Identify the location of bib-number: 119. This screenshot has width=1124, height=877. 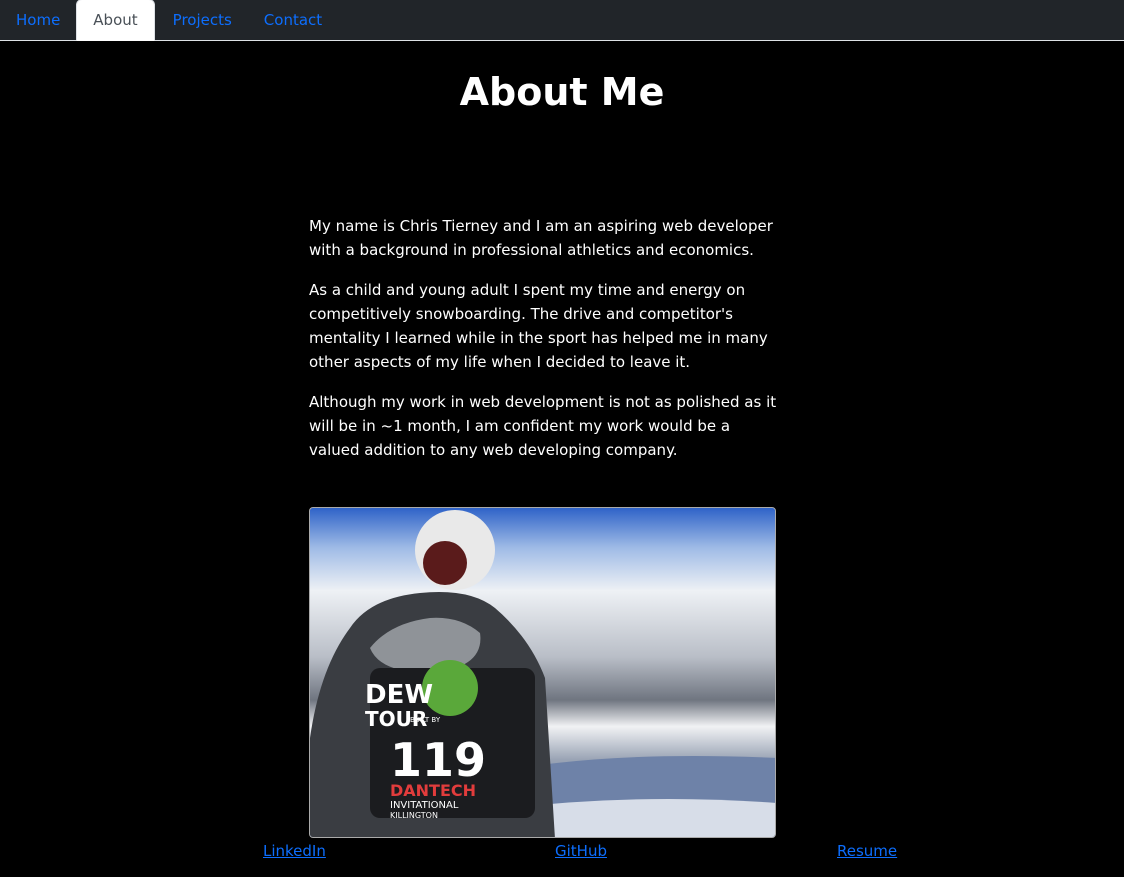
(438, 760).